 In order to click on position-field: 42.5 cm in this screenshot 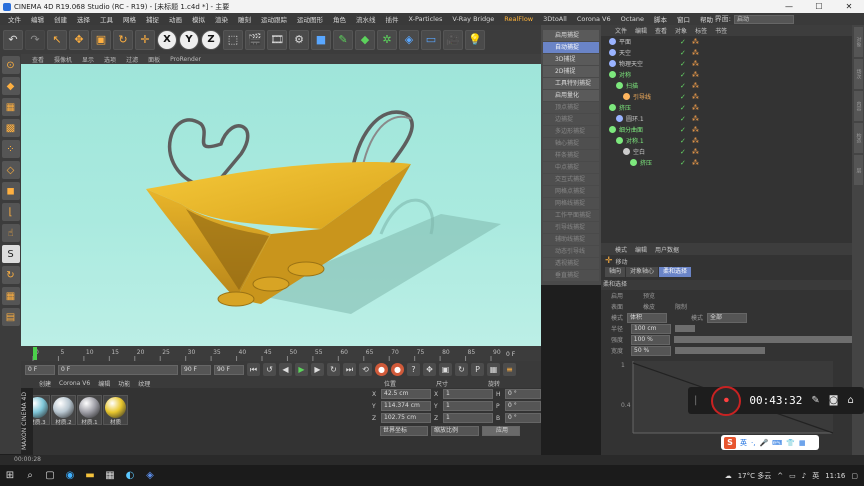, I will do `click(406, 394)`.